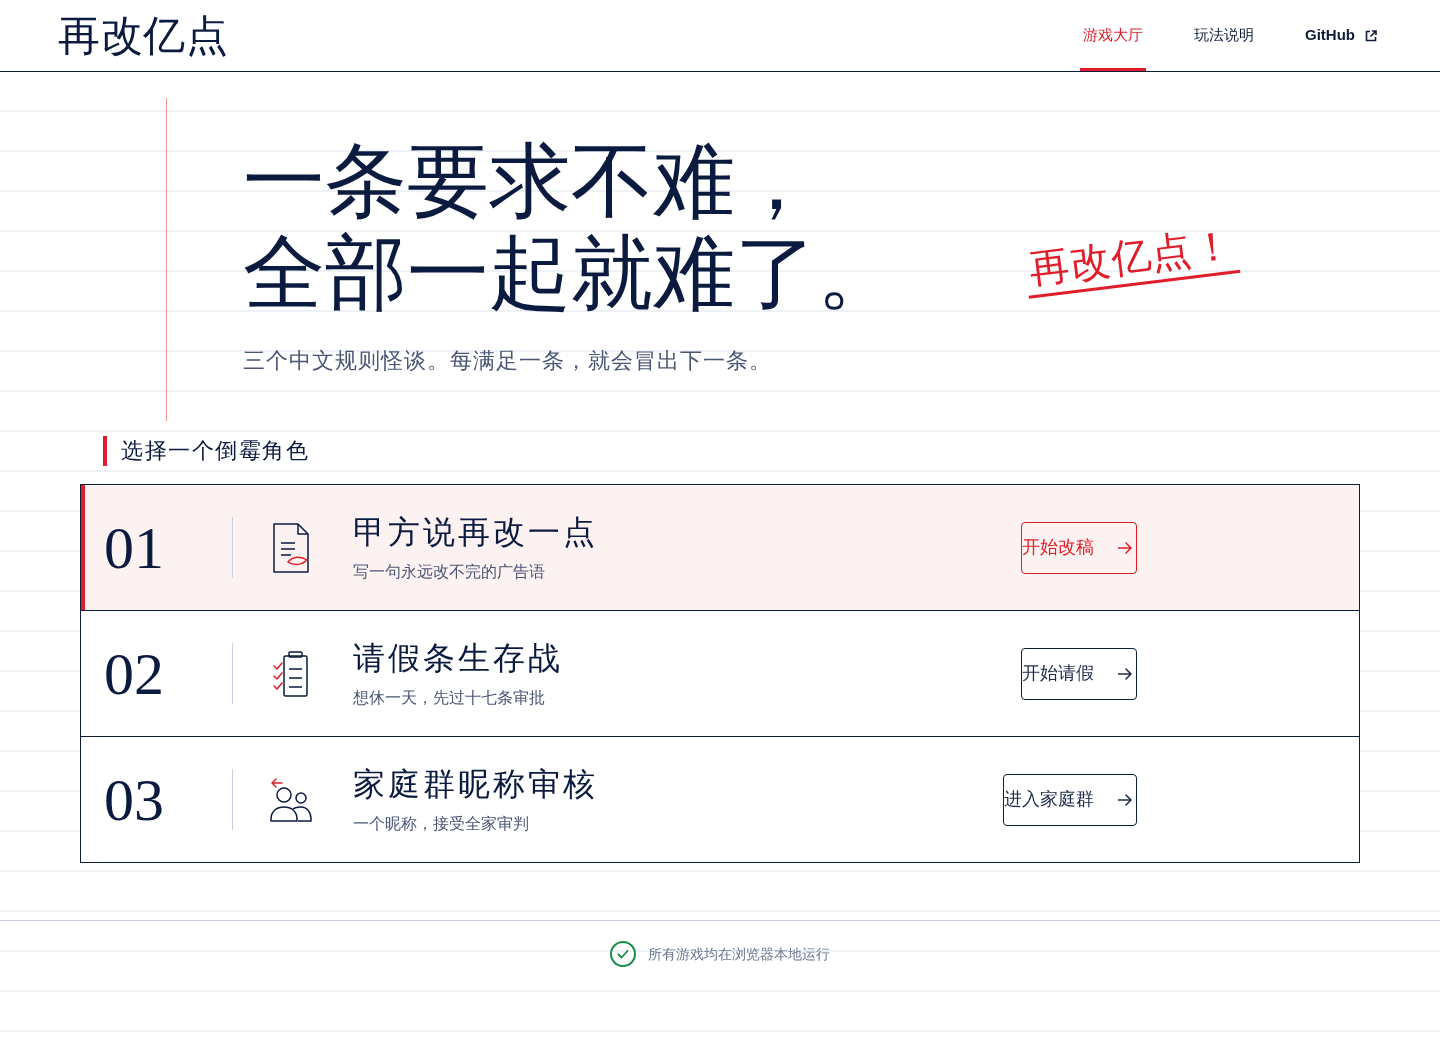  What do you see at coordinates (134, 673) in the screenshot?
I see `game-number: 02` at bounding box center [134, 673].